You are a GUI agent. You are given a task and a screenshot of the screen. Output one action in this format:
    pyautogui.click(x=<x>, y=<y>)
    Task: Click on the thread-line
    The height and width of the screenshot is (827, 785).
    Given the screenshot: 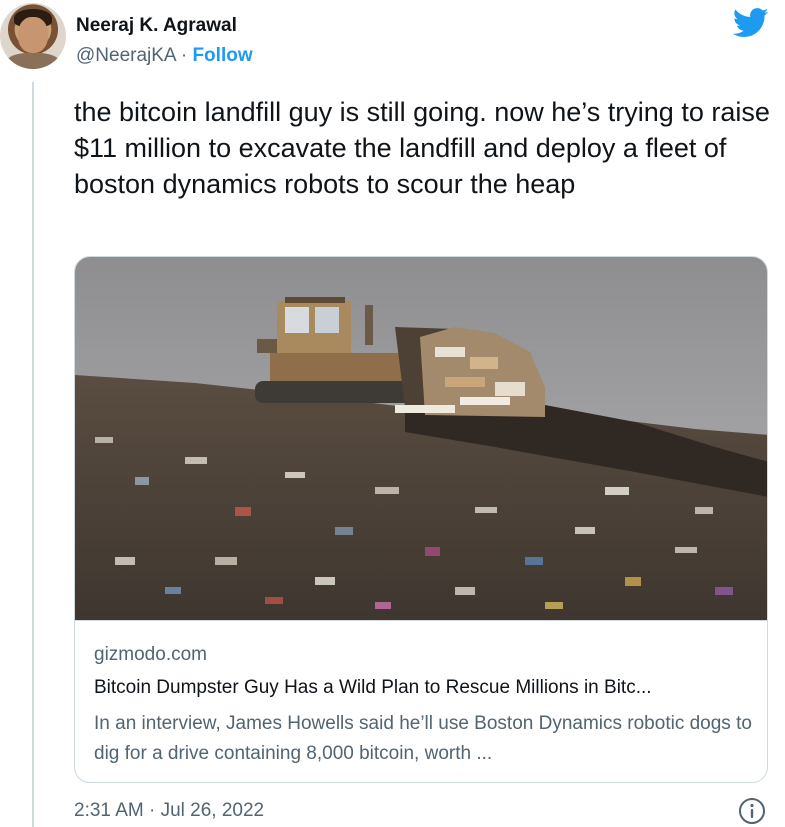 What is the action you would take?
    pyautogui.click(x=33, y=454)
    